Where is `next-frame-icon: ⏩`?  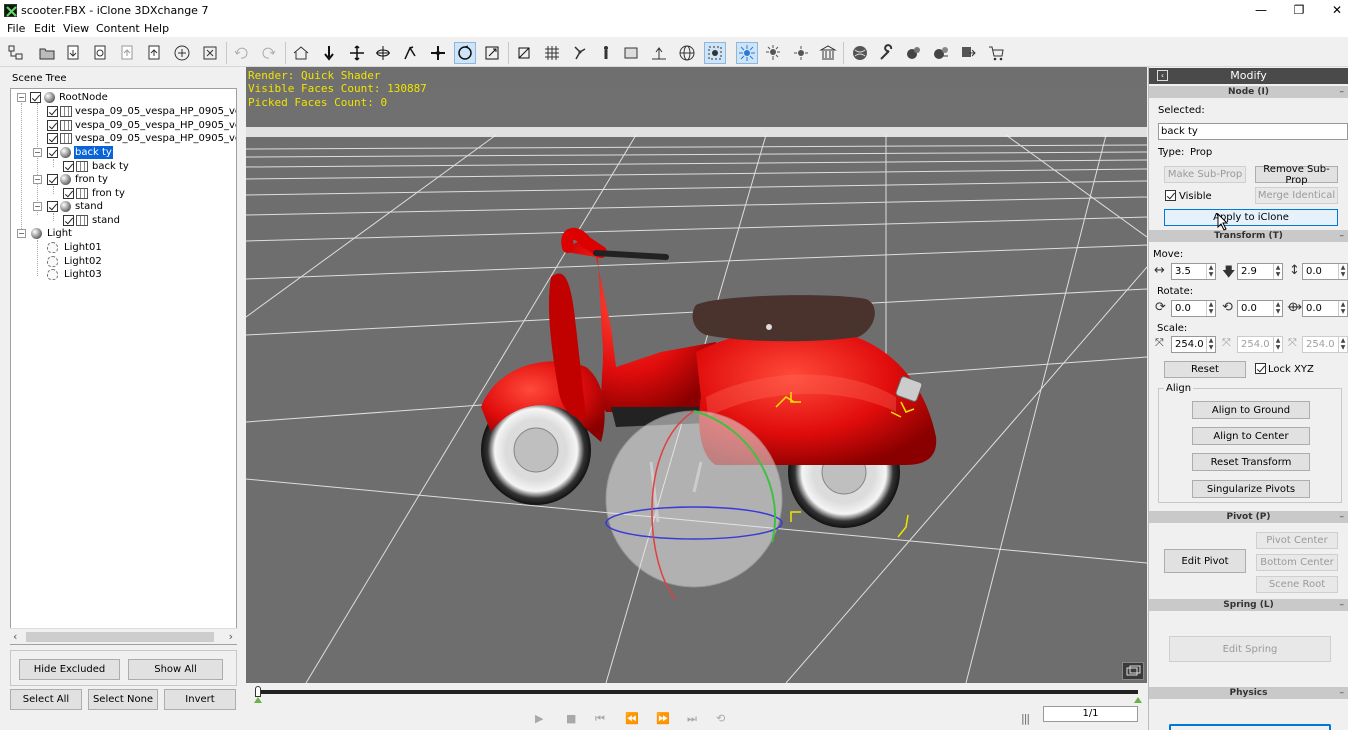 next-frame-icon: ⏩ is located at coordinates (663, 718).